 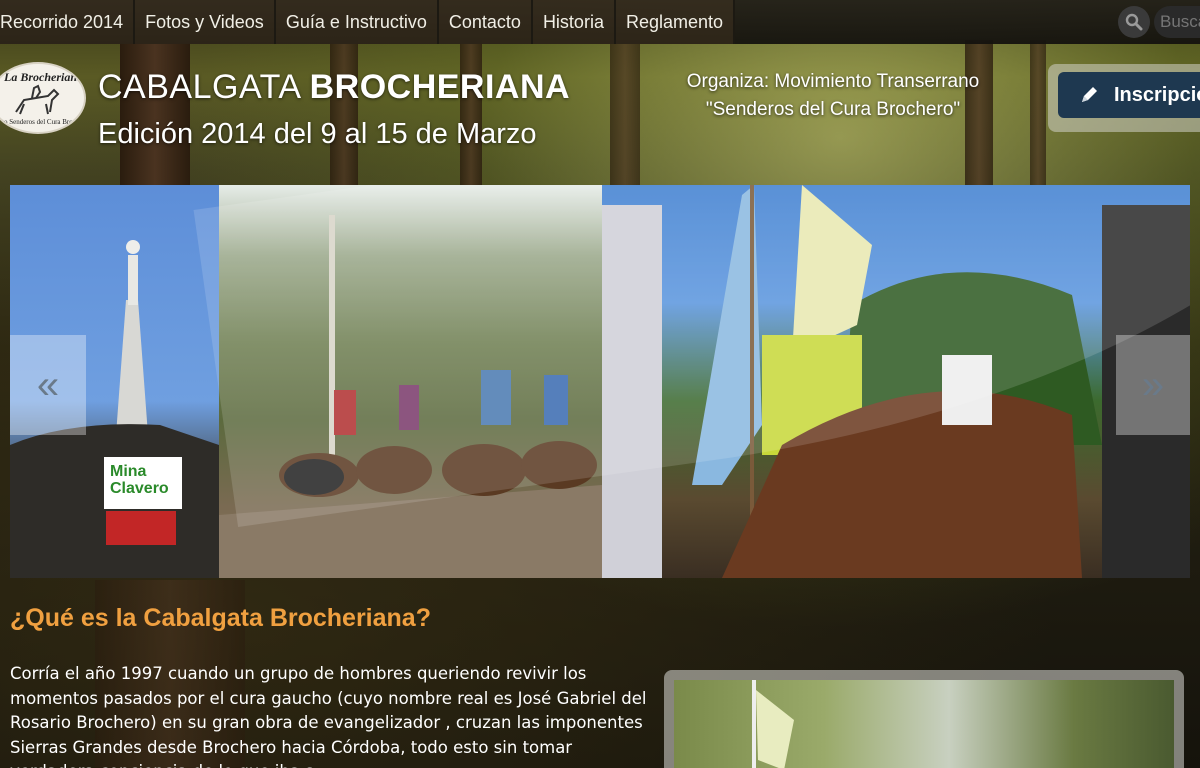 What do you see at coordinates (1089, 95) in the screenshot?
I see `pencil-icon` at bounding box center [1089, 95].